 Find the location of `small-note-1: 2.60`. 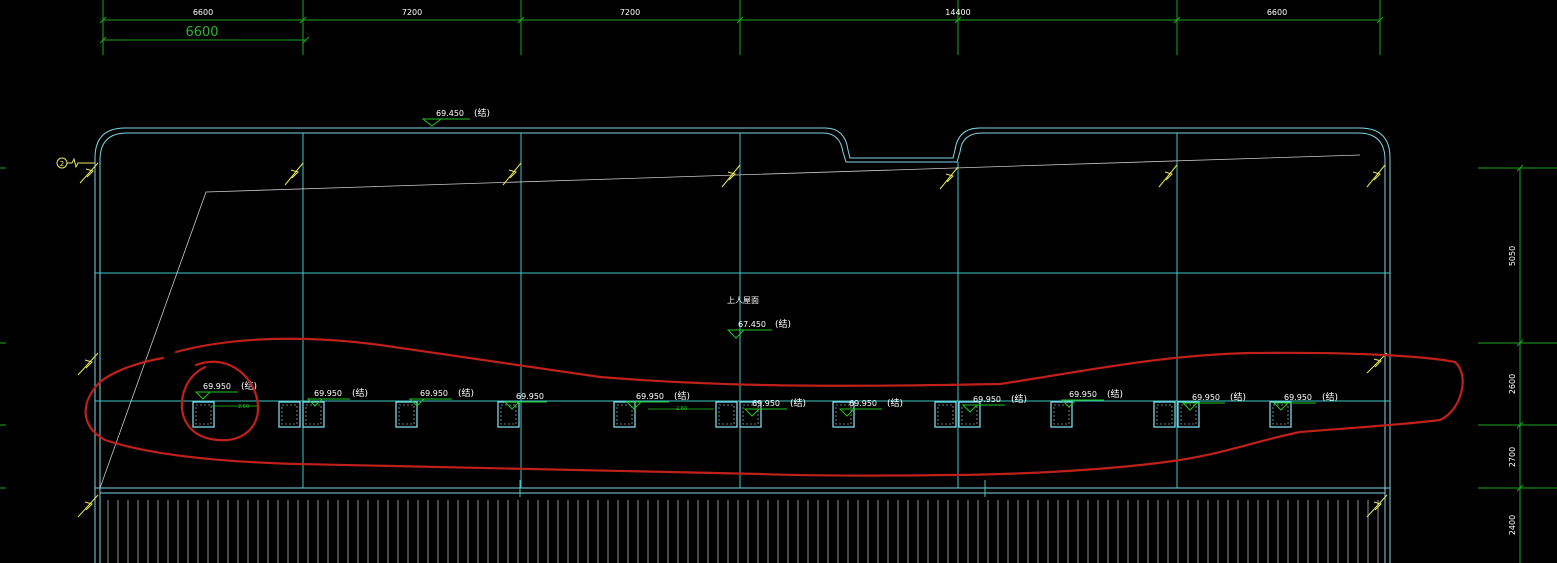

small-note-1: 2.60 is located at coordinates (243, 407).